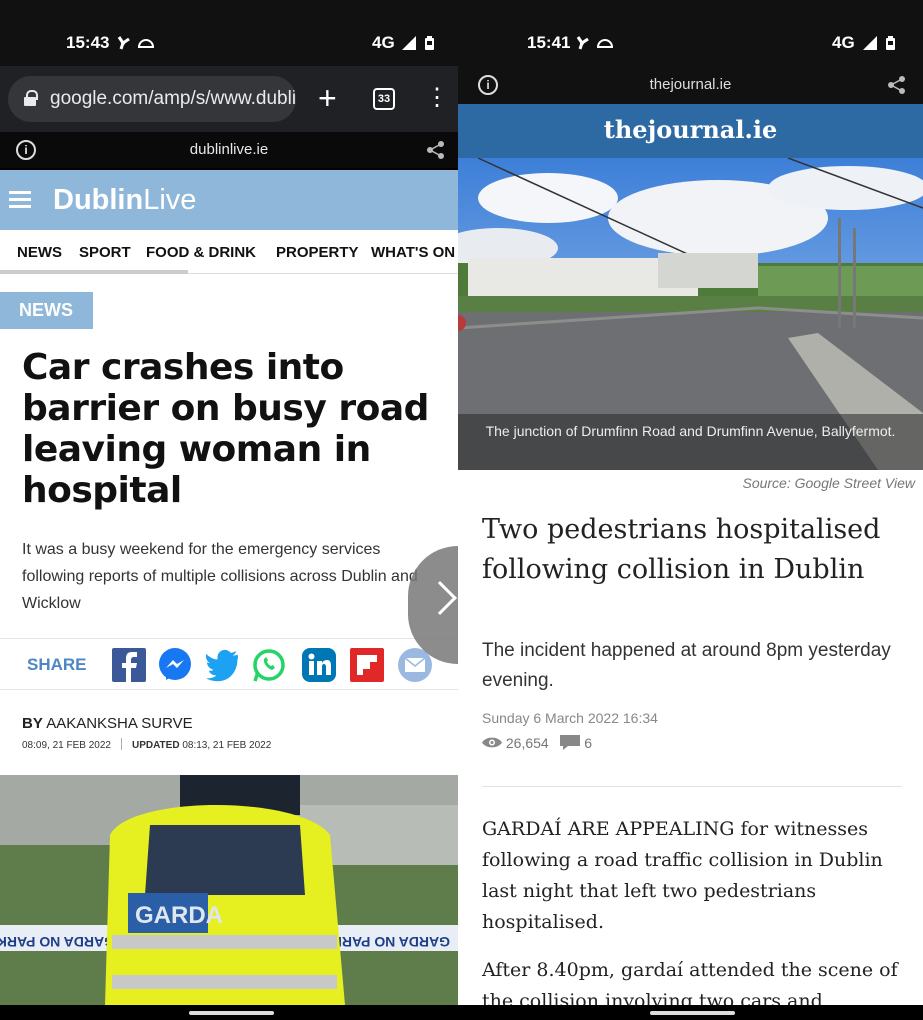 The height and width of the screenshot is (1020, 923). Describe the element at coordinates (173, 98) in the screenshot. I see `url-text: google.com/amp/s/www.dublinlive.ie` at that location.